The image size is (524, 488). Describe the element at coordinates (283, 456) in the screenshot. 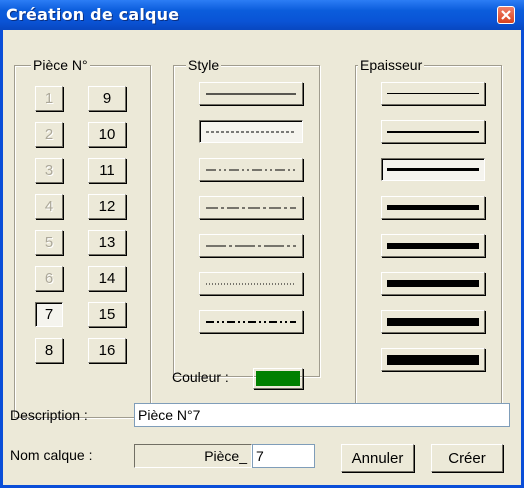

I see `nom-calque-input: 7` at that location.